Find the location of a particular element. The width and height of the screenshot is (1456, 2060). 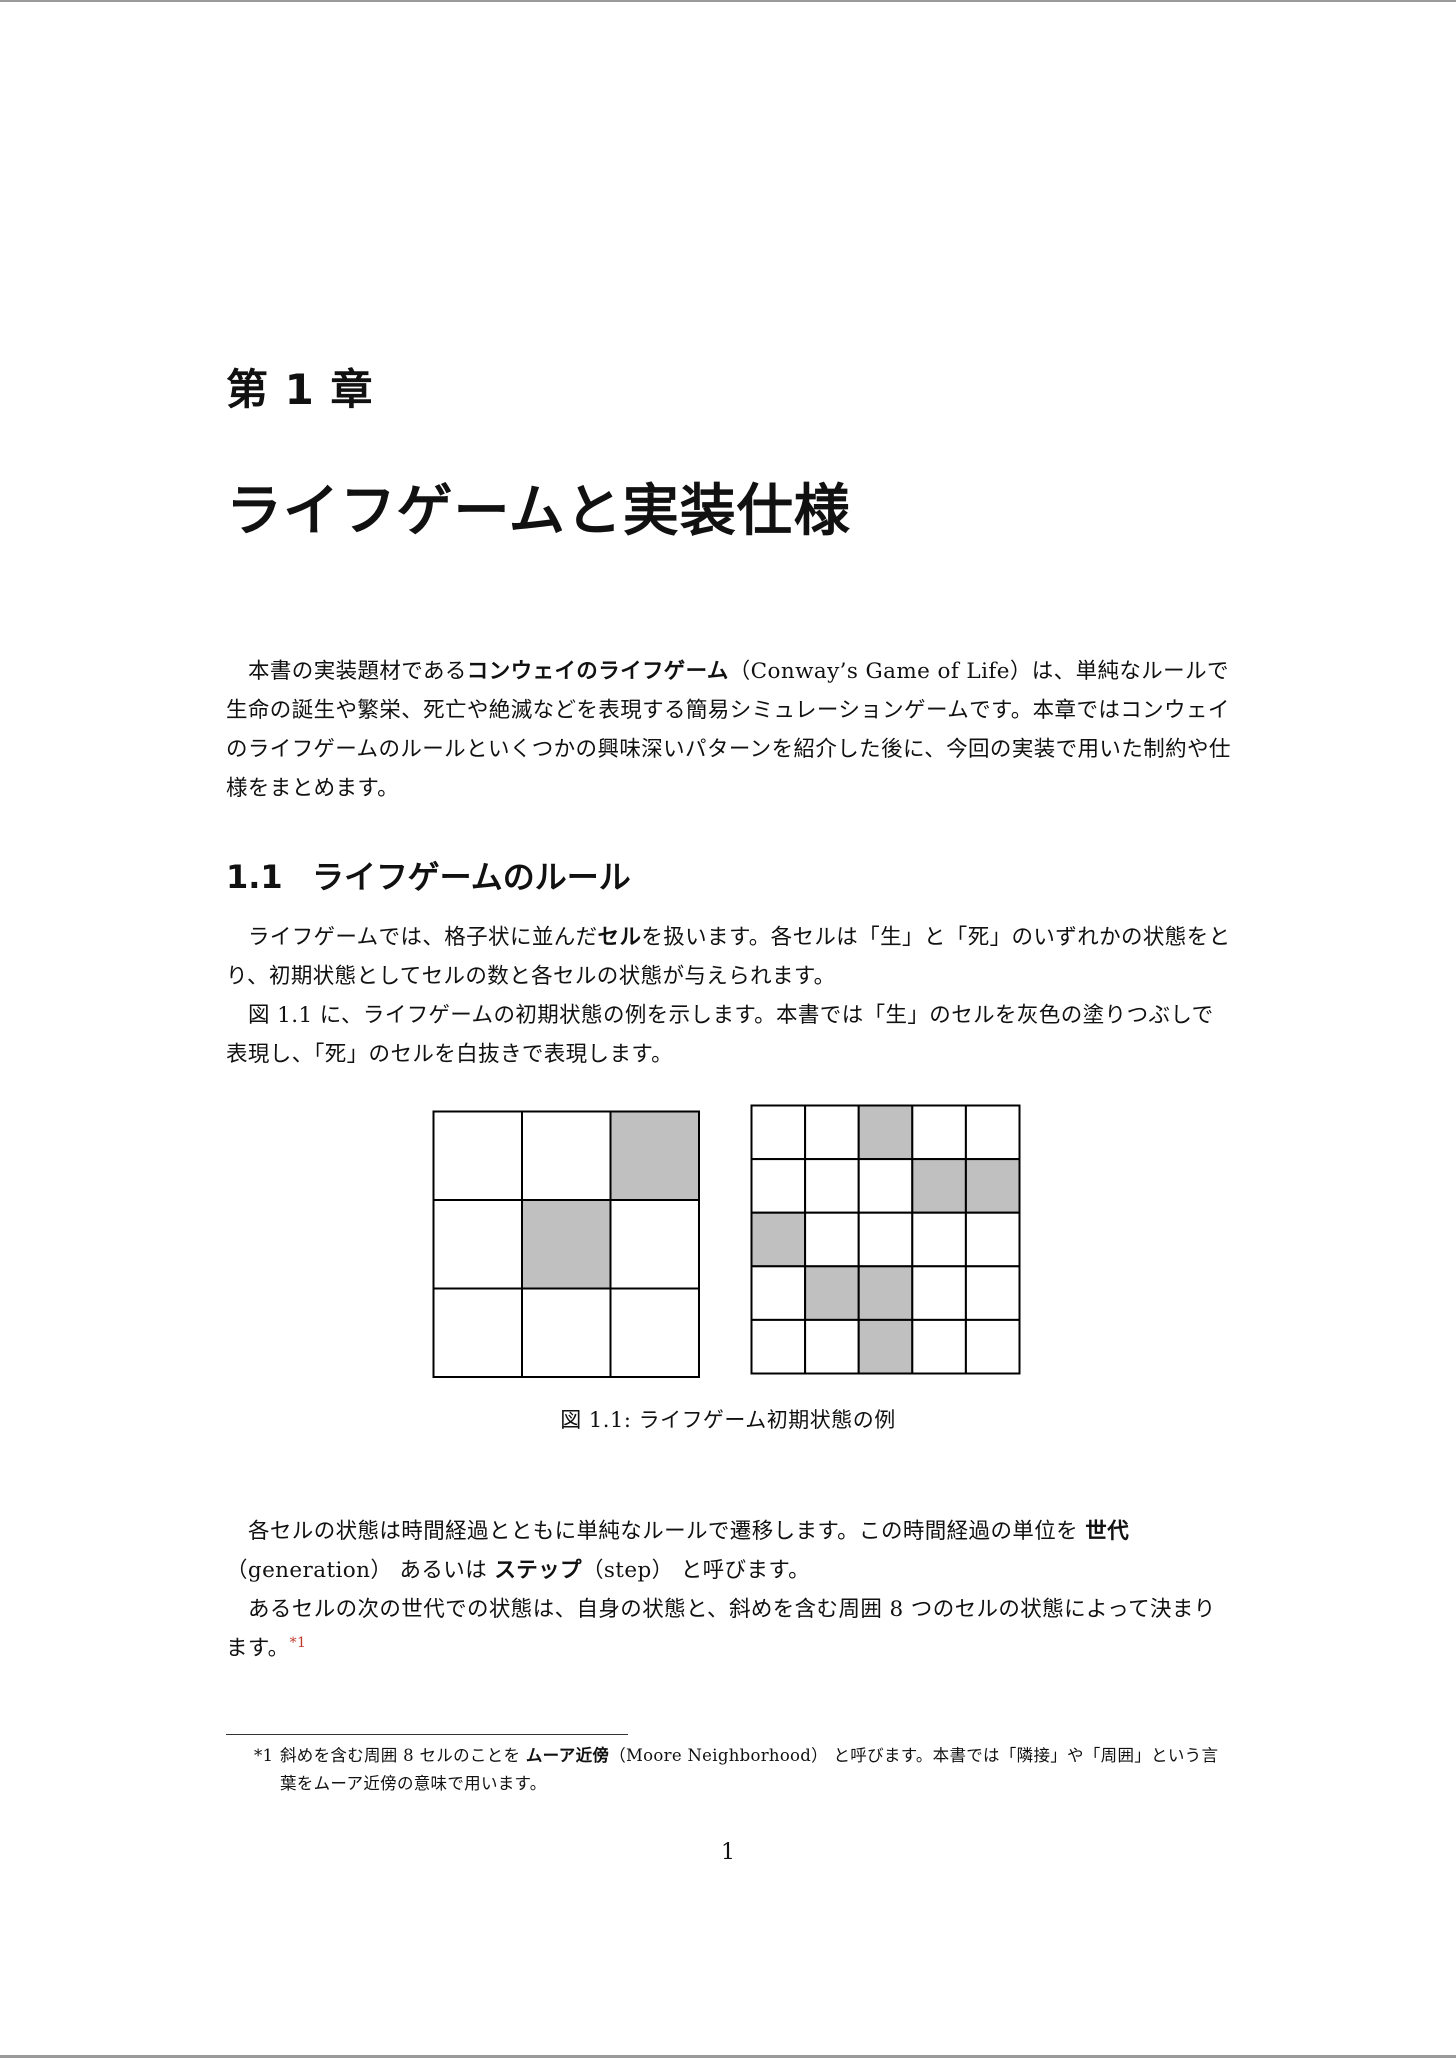

grid-3x3 is located at coordinates (566, 1244).